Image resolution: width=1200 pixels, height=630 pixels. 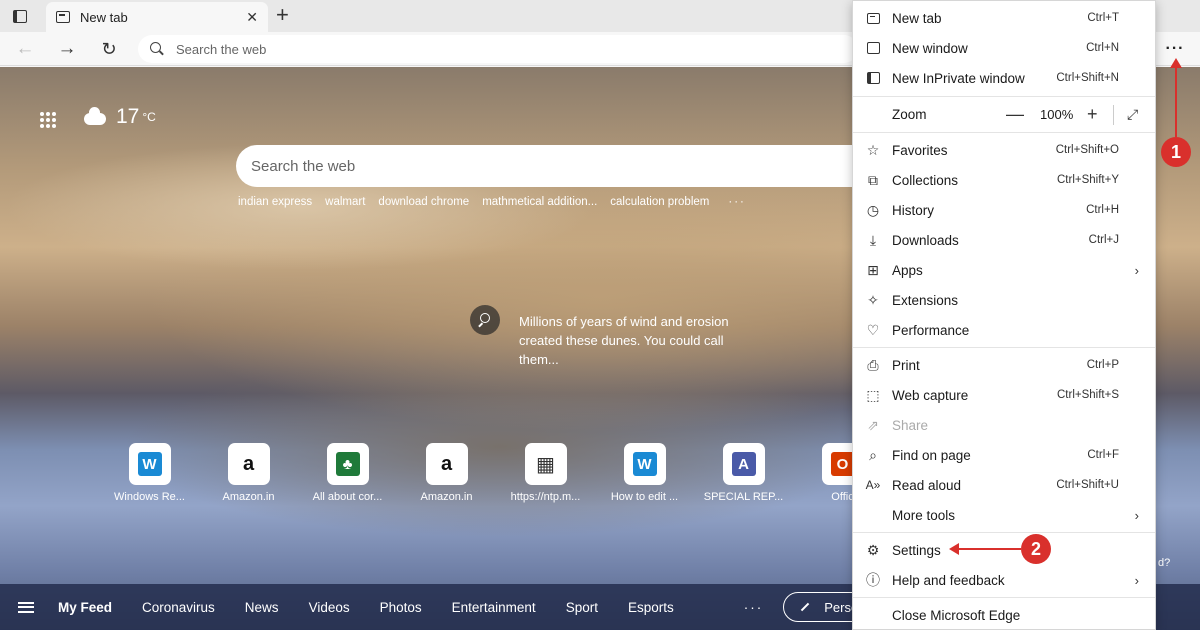 I want to click on feed-tab-coronavirus: Coronavirus, so click(x=178, y=607).